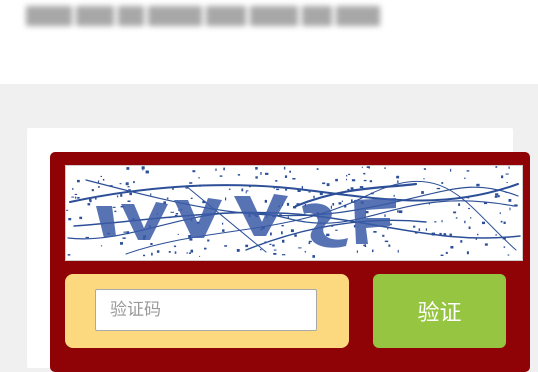 This screenshot has height=372, width=538. I want to click on blurred-site-title, so click(205, 15).